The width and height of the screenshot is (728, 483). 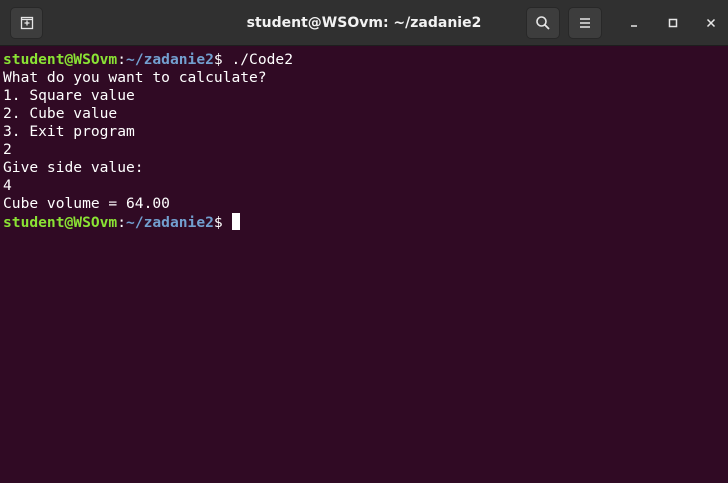 I want to click on output-line: 1. Square value, so click(x=69, y=95).